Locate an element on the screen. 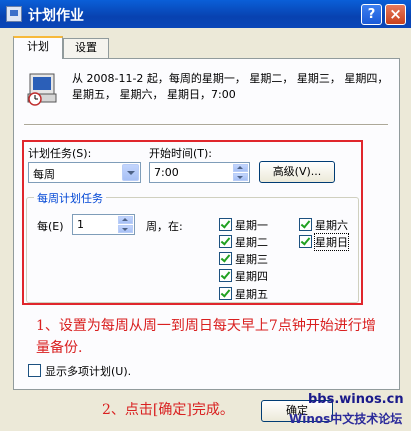 This screenshot has height=431, width=411. tab-settings: 设置 is located at coordinates (86, 48).